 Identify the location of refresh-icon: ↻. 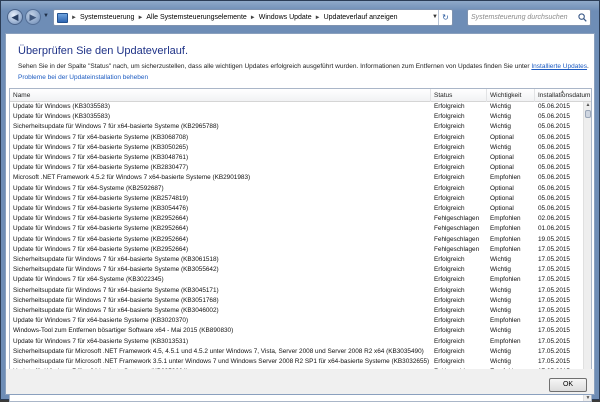
(445, 17).